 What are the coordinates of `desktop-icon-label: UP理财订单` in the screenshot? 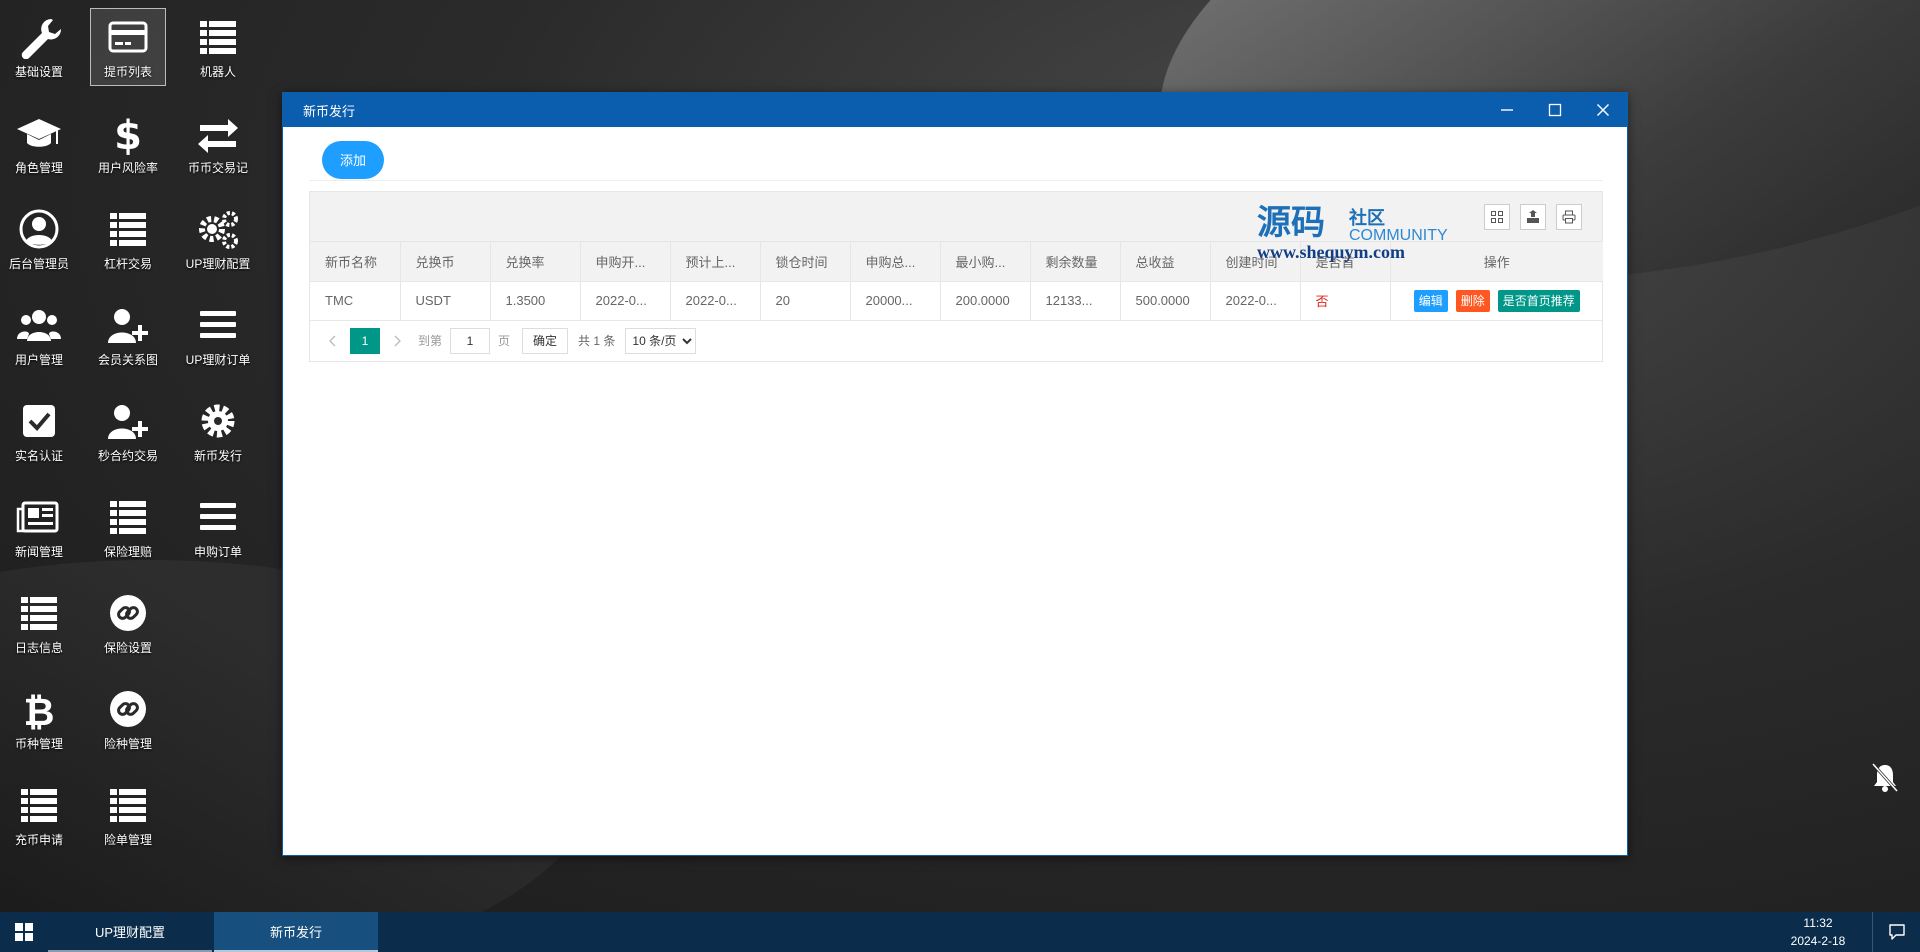 It's located at (218, 360).